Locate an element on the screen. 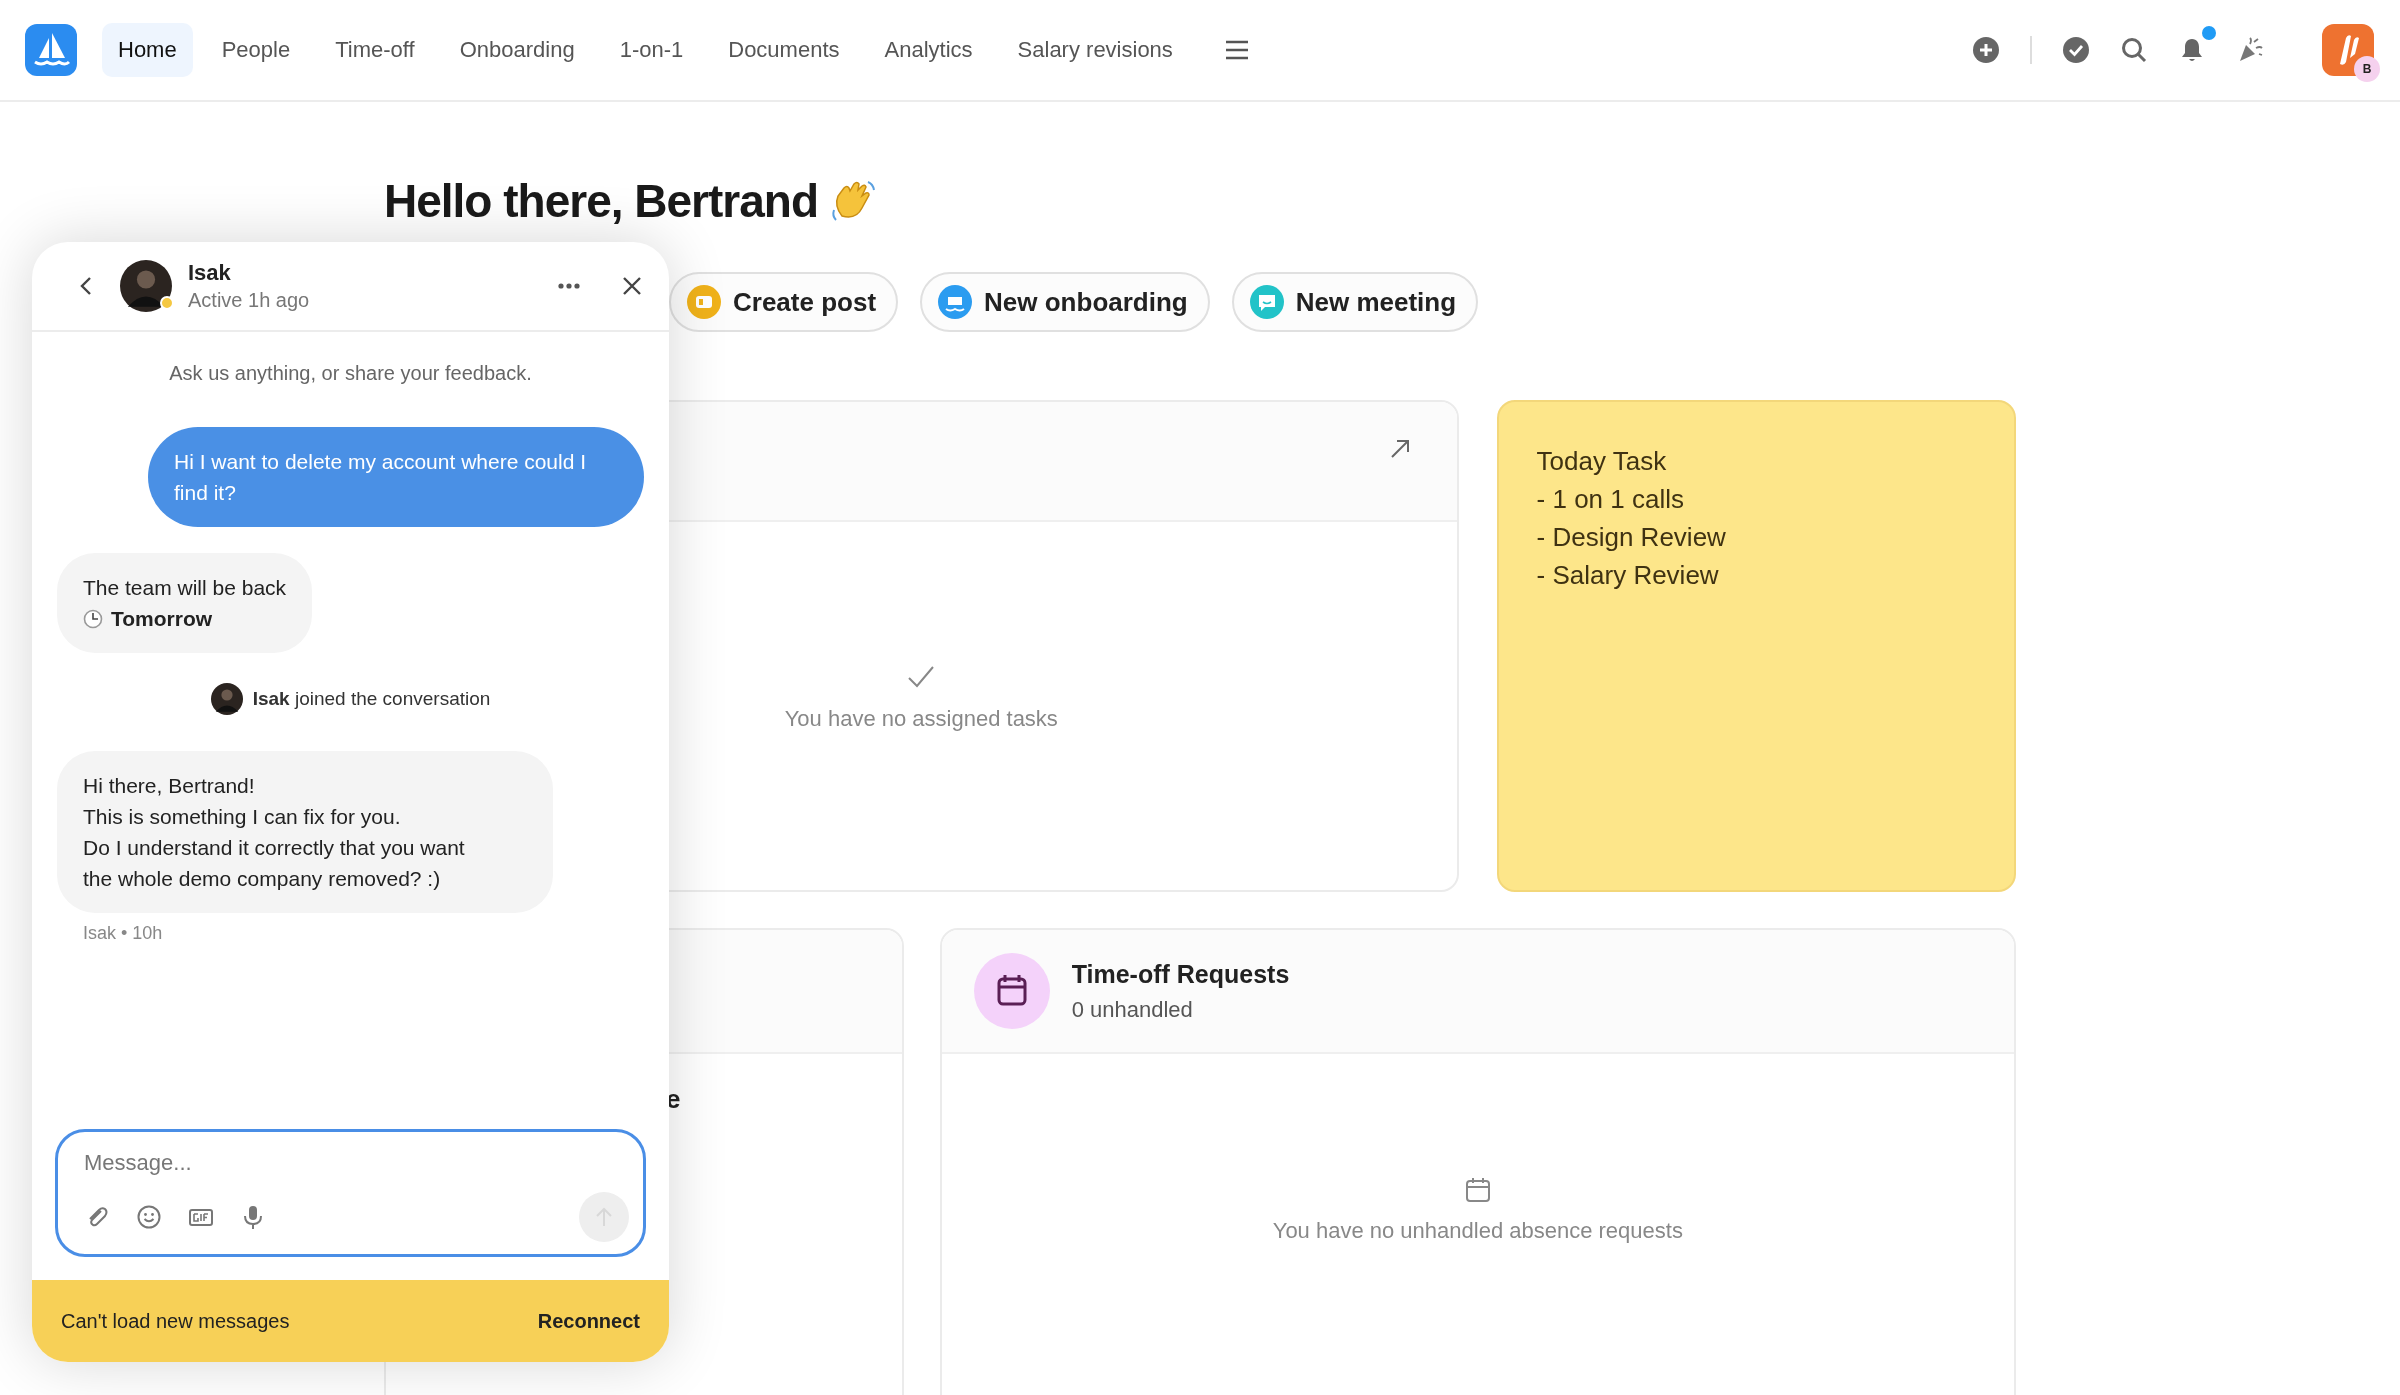 The image size is (2400, 1395). quick-action-button: New meeting is located at coordinates (1355, 302).